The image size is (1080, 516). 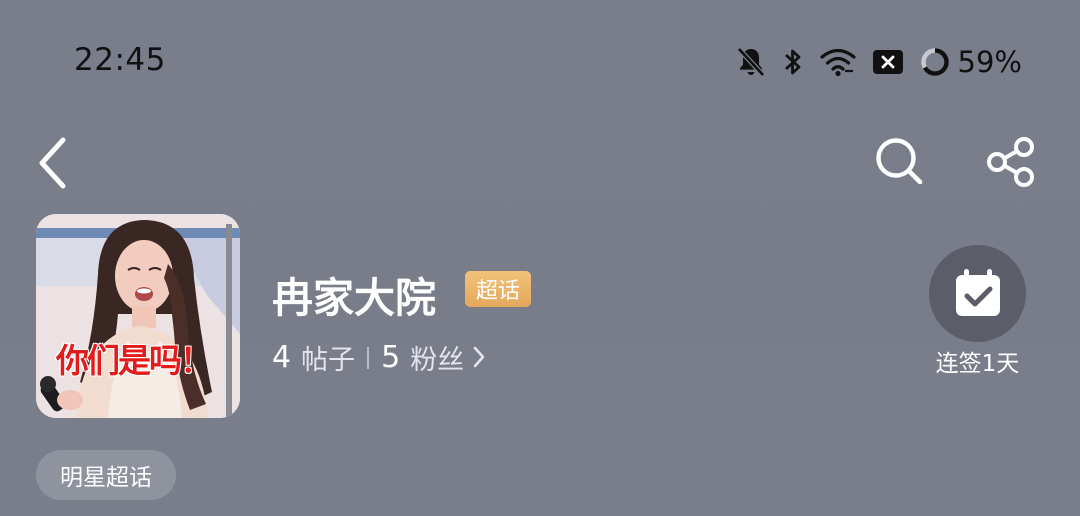 I want to click on stats-row: 4 帖子 5 粉丝, so click(x=379, y=357).